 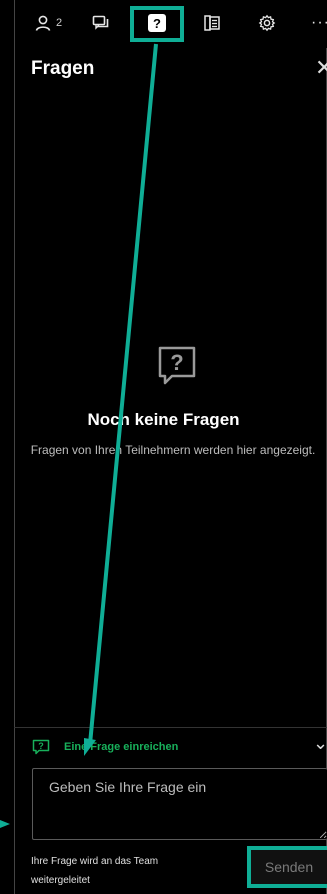 I want to click on active-tab-highlight, so click(x=157, y=24).